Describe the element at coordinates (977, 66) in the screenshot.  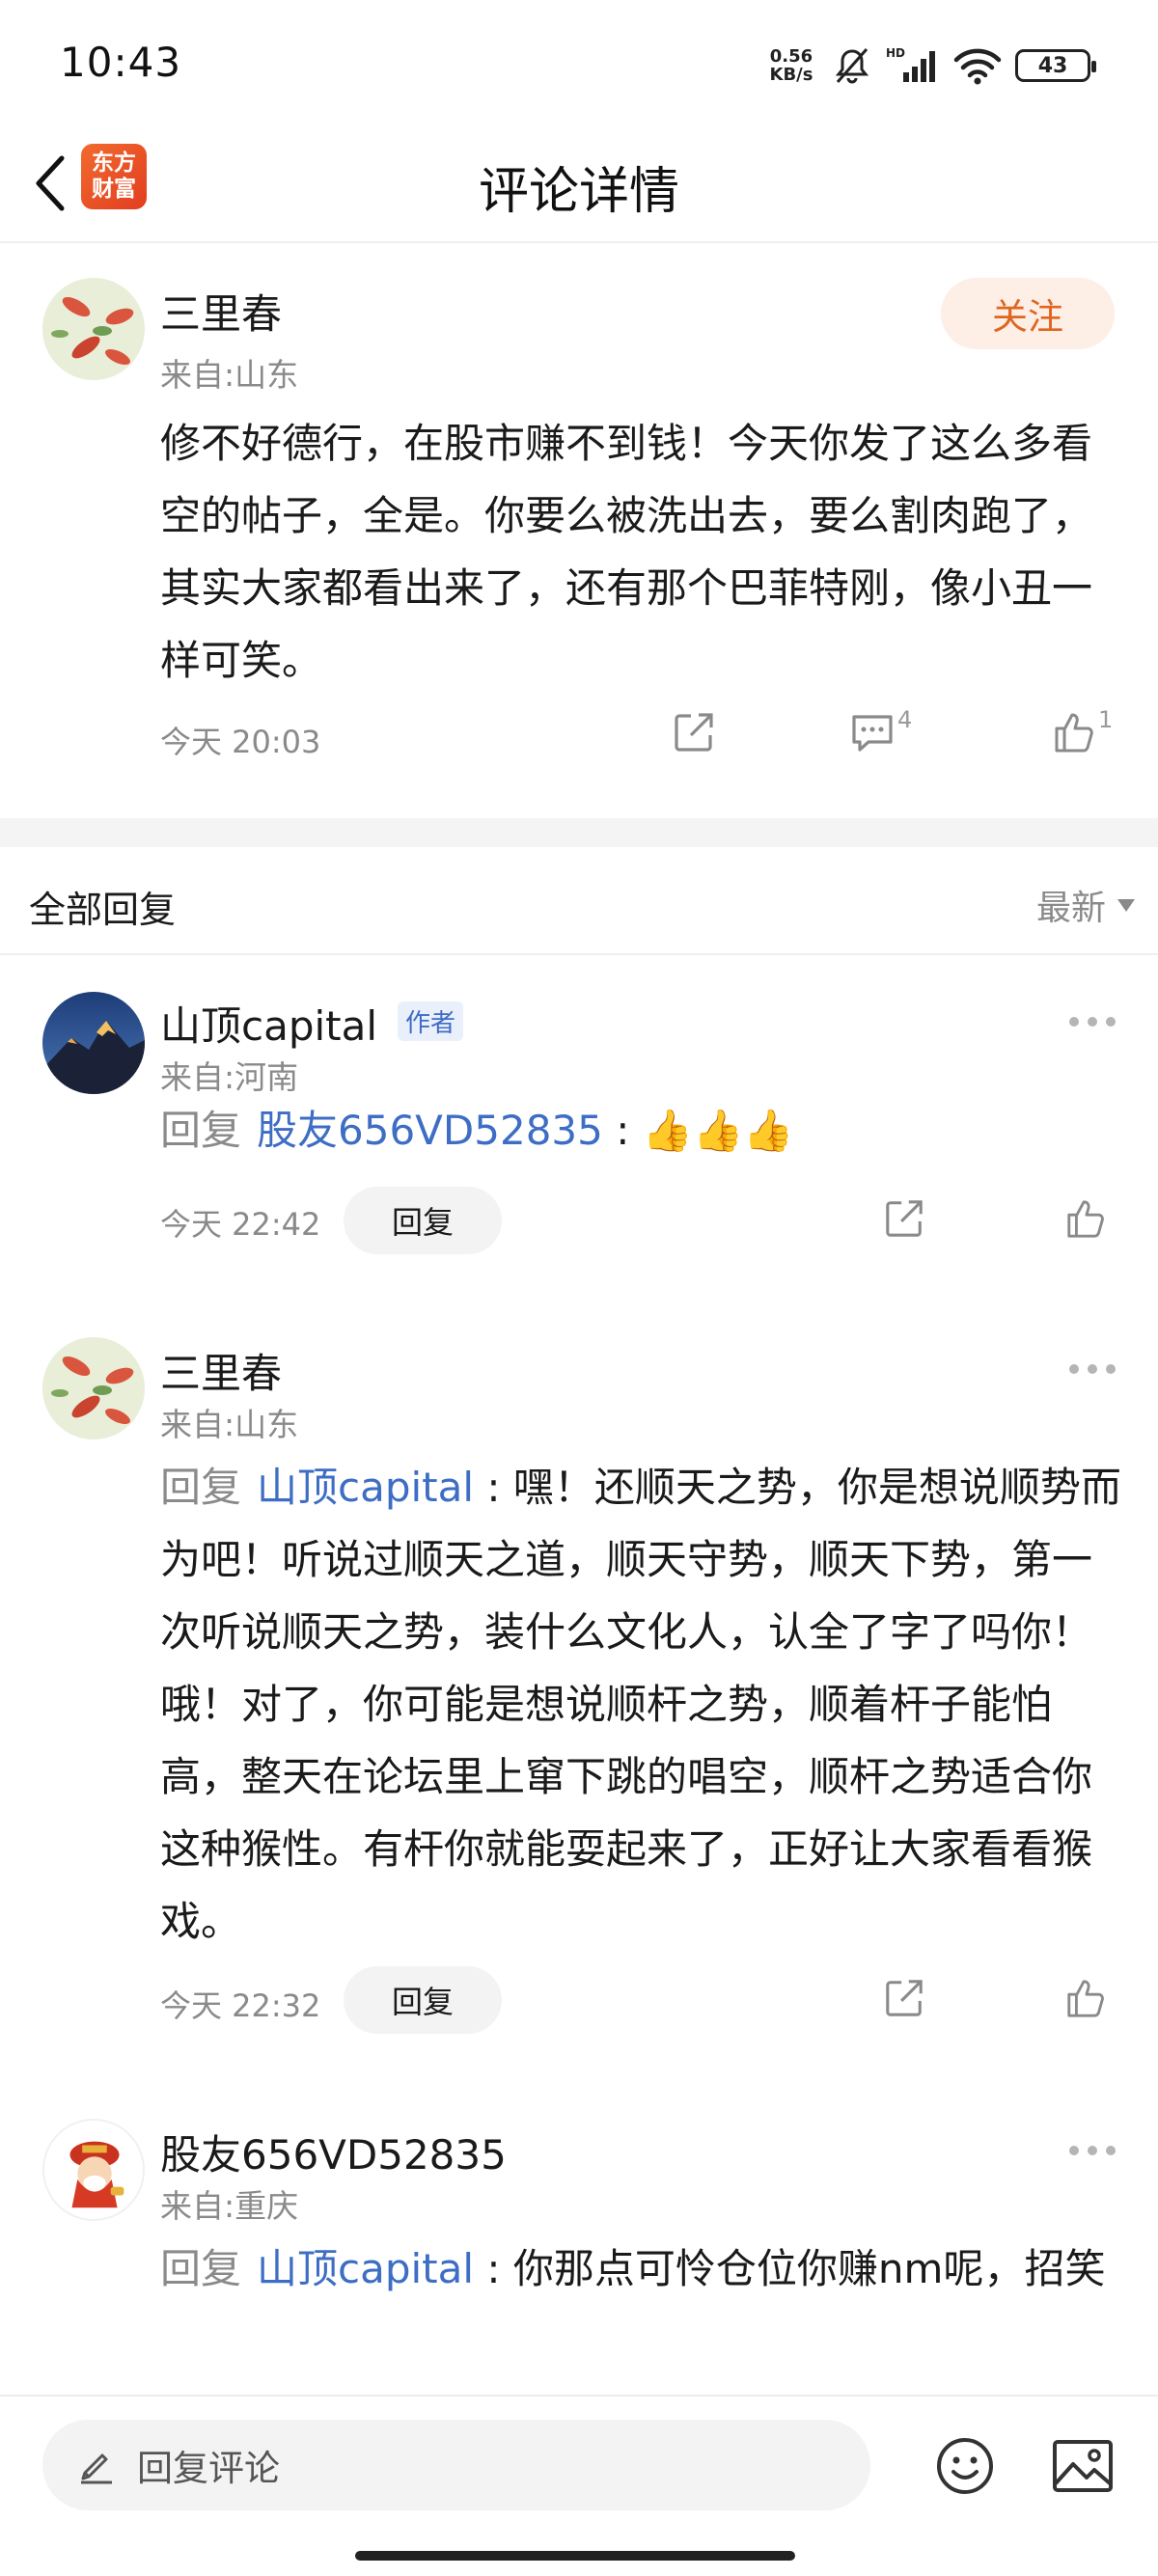
I see `wifi-icon` at that location.